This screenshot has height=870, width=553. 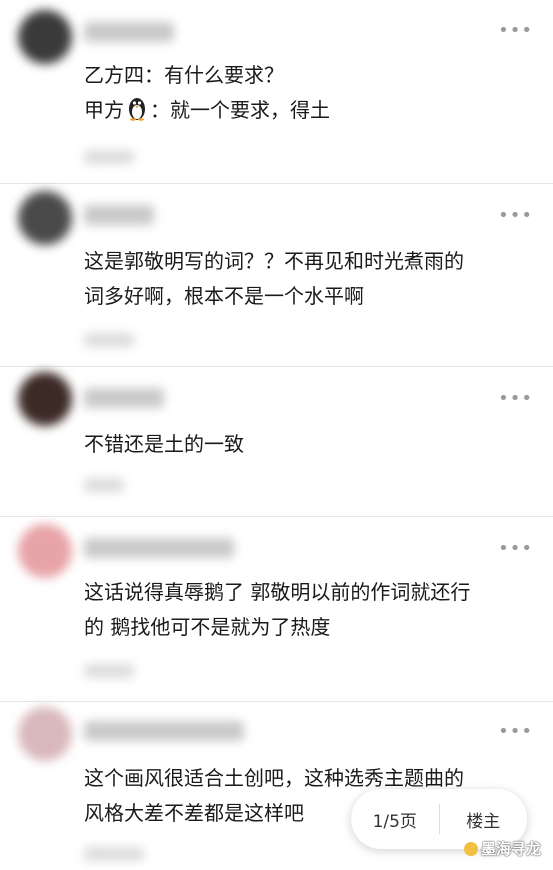 I want to click on comment-line: 这话说得真辱鹅了 郭敬明以前的作词就还行, so click(x=277, y=592).